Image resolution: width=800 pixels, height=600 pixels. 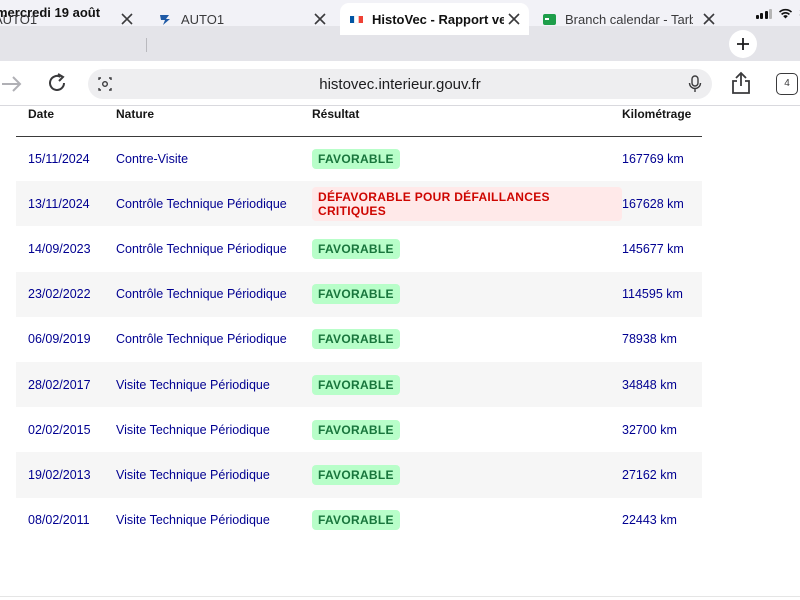 What do you see at coordinates (662, 294) in the screenshot?
I see `mileage-cell: 114595 km` at bounding box center [662, 294].